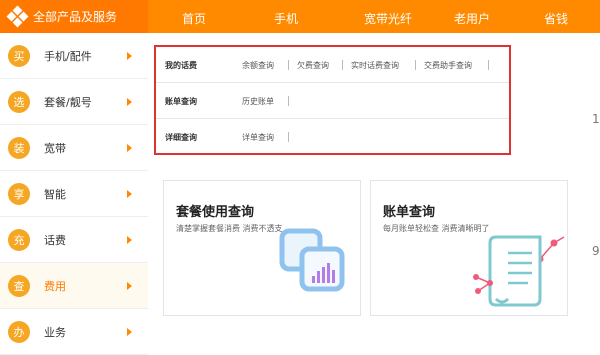  What do you see at coordinates (596, 251) in the screenshot?
I see `clipped-text-fragment: 9` at bounding box center [596, 251].